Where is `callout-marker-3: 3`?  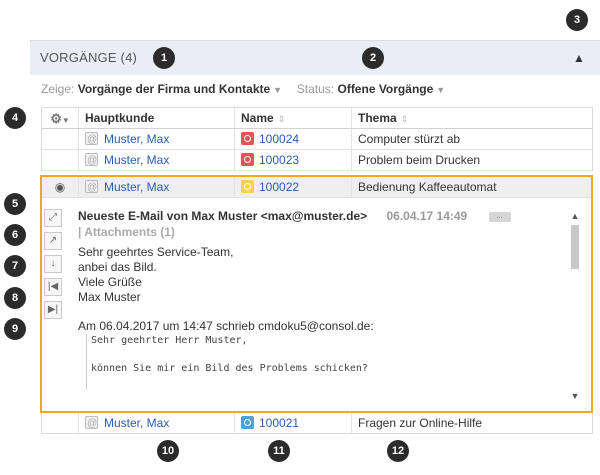
callout-marker-3: 3 is located at coordinates (577, 20).